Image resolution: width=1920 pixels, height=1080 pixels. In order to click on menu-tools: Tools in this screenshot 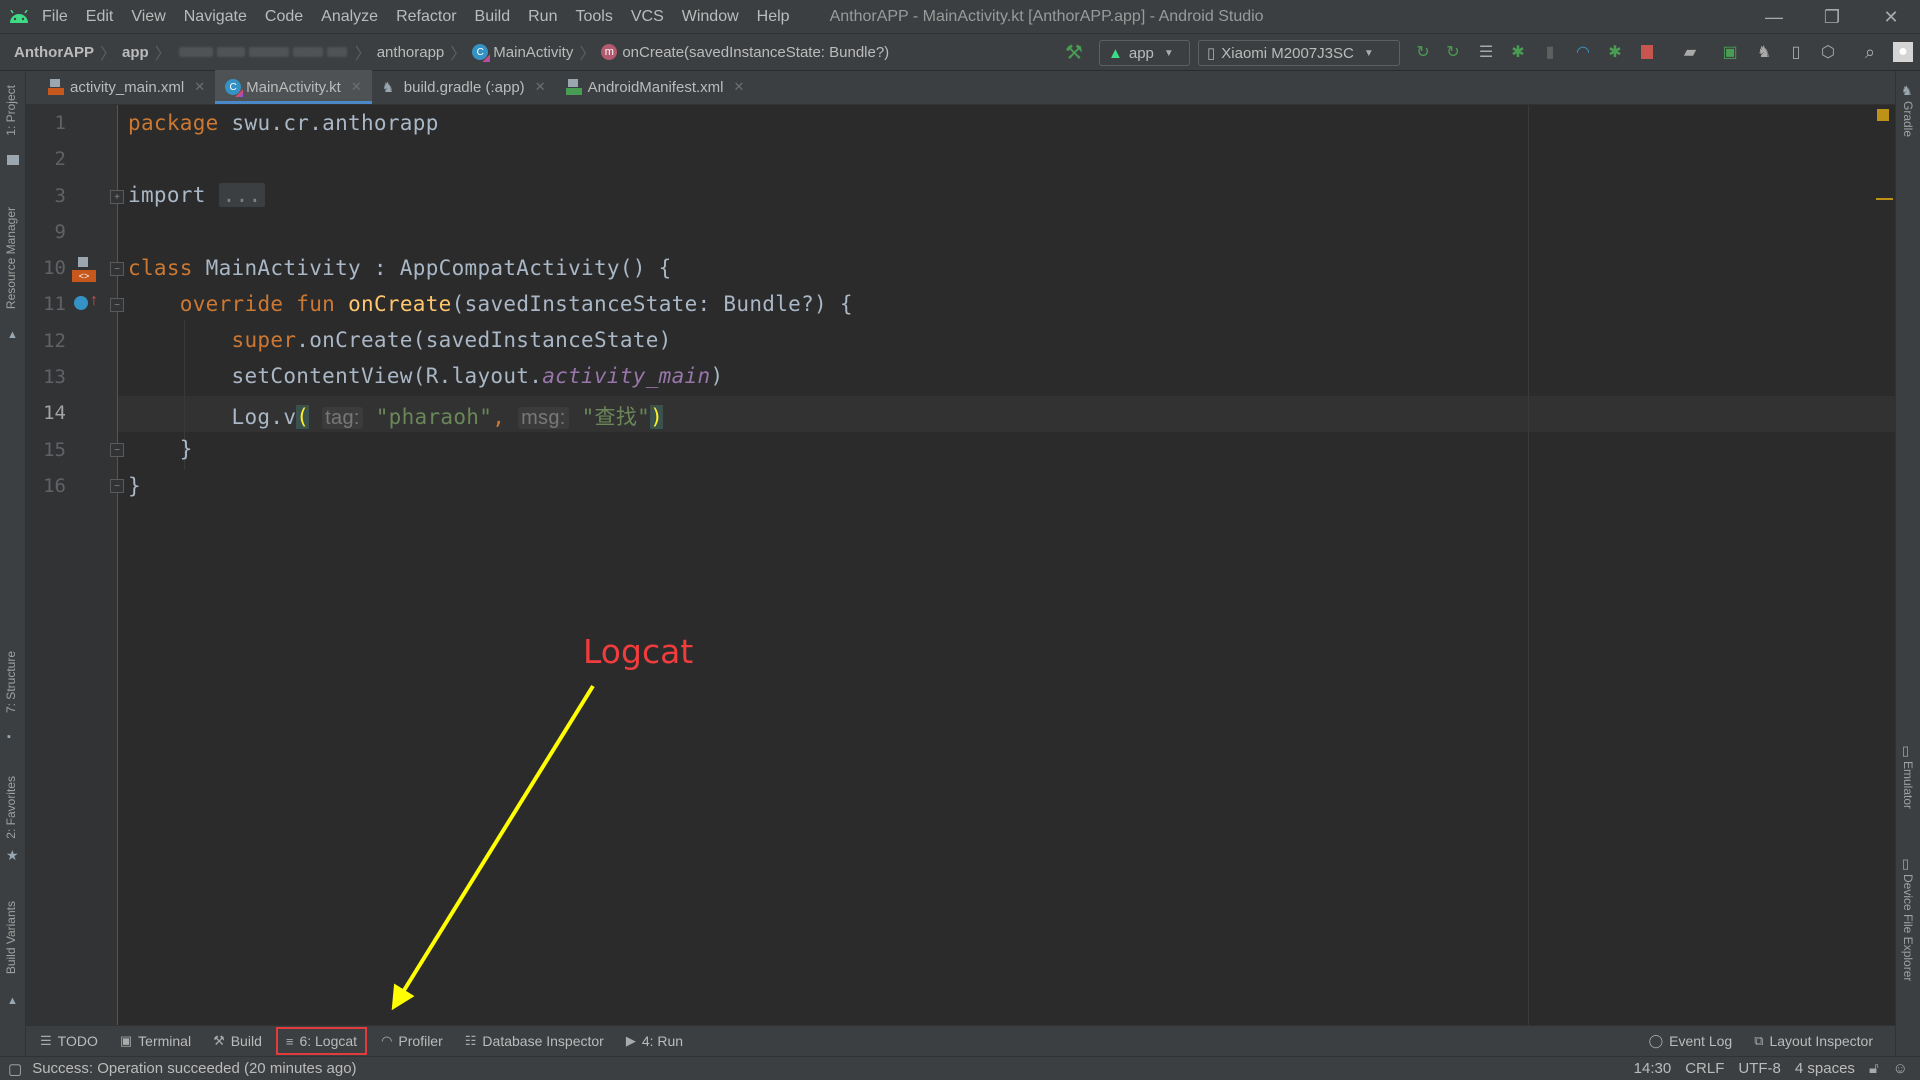, I will do `click(593, 17)`.